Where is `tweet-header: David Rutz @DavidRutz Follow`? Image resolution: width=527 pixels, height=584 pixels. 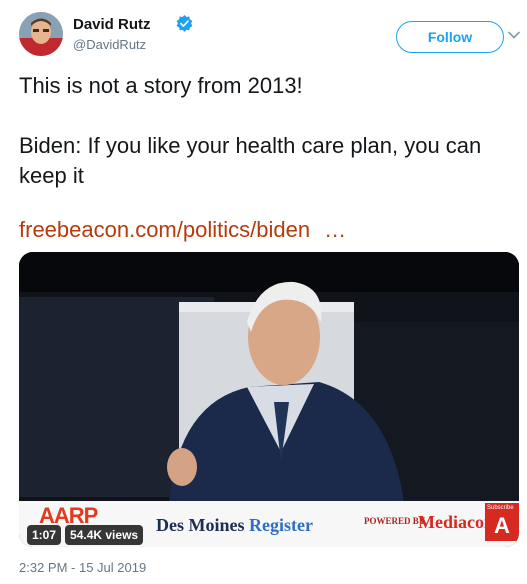 tweet-header: David Rutz @DavidRutz Follow is located at coordinates (270, 36).